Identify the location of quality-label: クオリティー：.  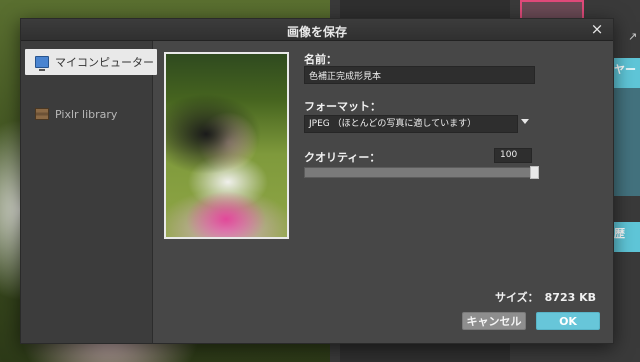
(342, 157).